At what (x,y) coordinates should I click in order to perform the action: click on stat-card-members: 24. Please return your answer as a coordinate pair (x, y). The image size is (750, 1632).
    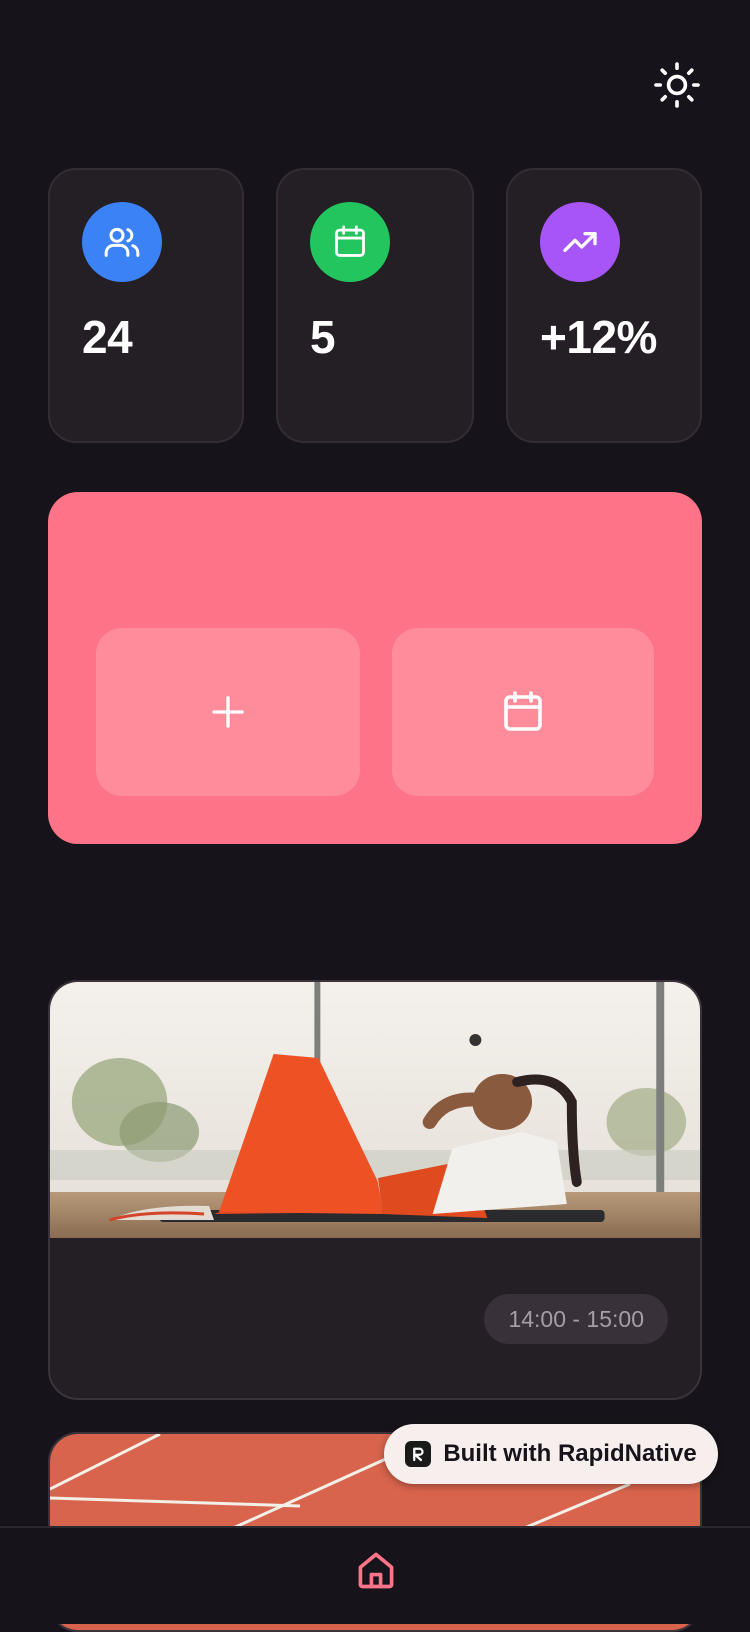
    Looking at the image, I should click on (146, 305).